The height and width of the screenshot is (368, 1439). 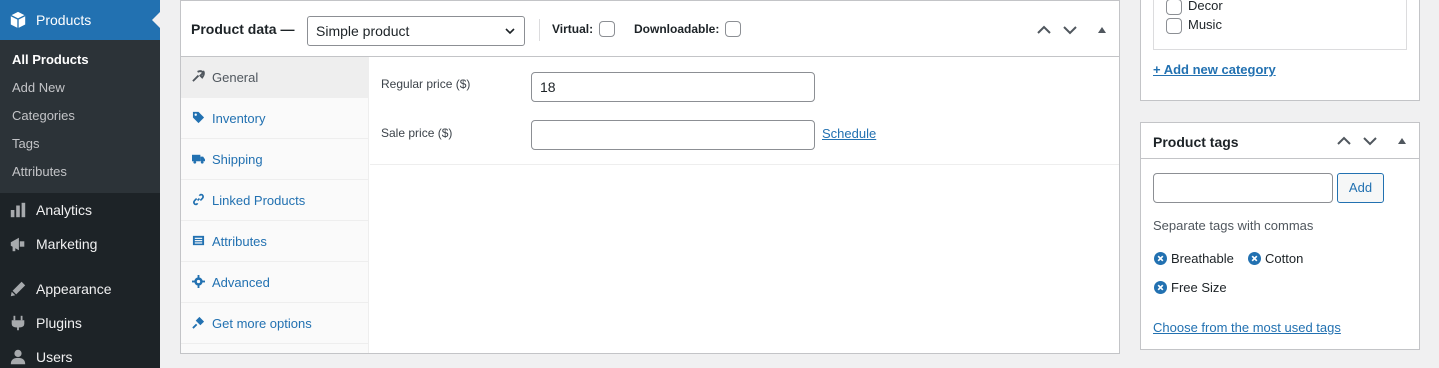 What do you see at coordinates (275, 118) in the screenshot?
I see `tab-inventory: Inventory` at bounding box center [275, 118].